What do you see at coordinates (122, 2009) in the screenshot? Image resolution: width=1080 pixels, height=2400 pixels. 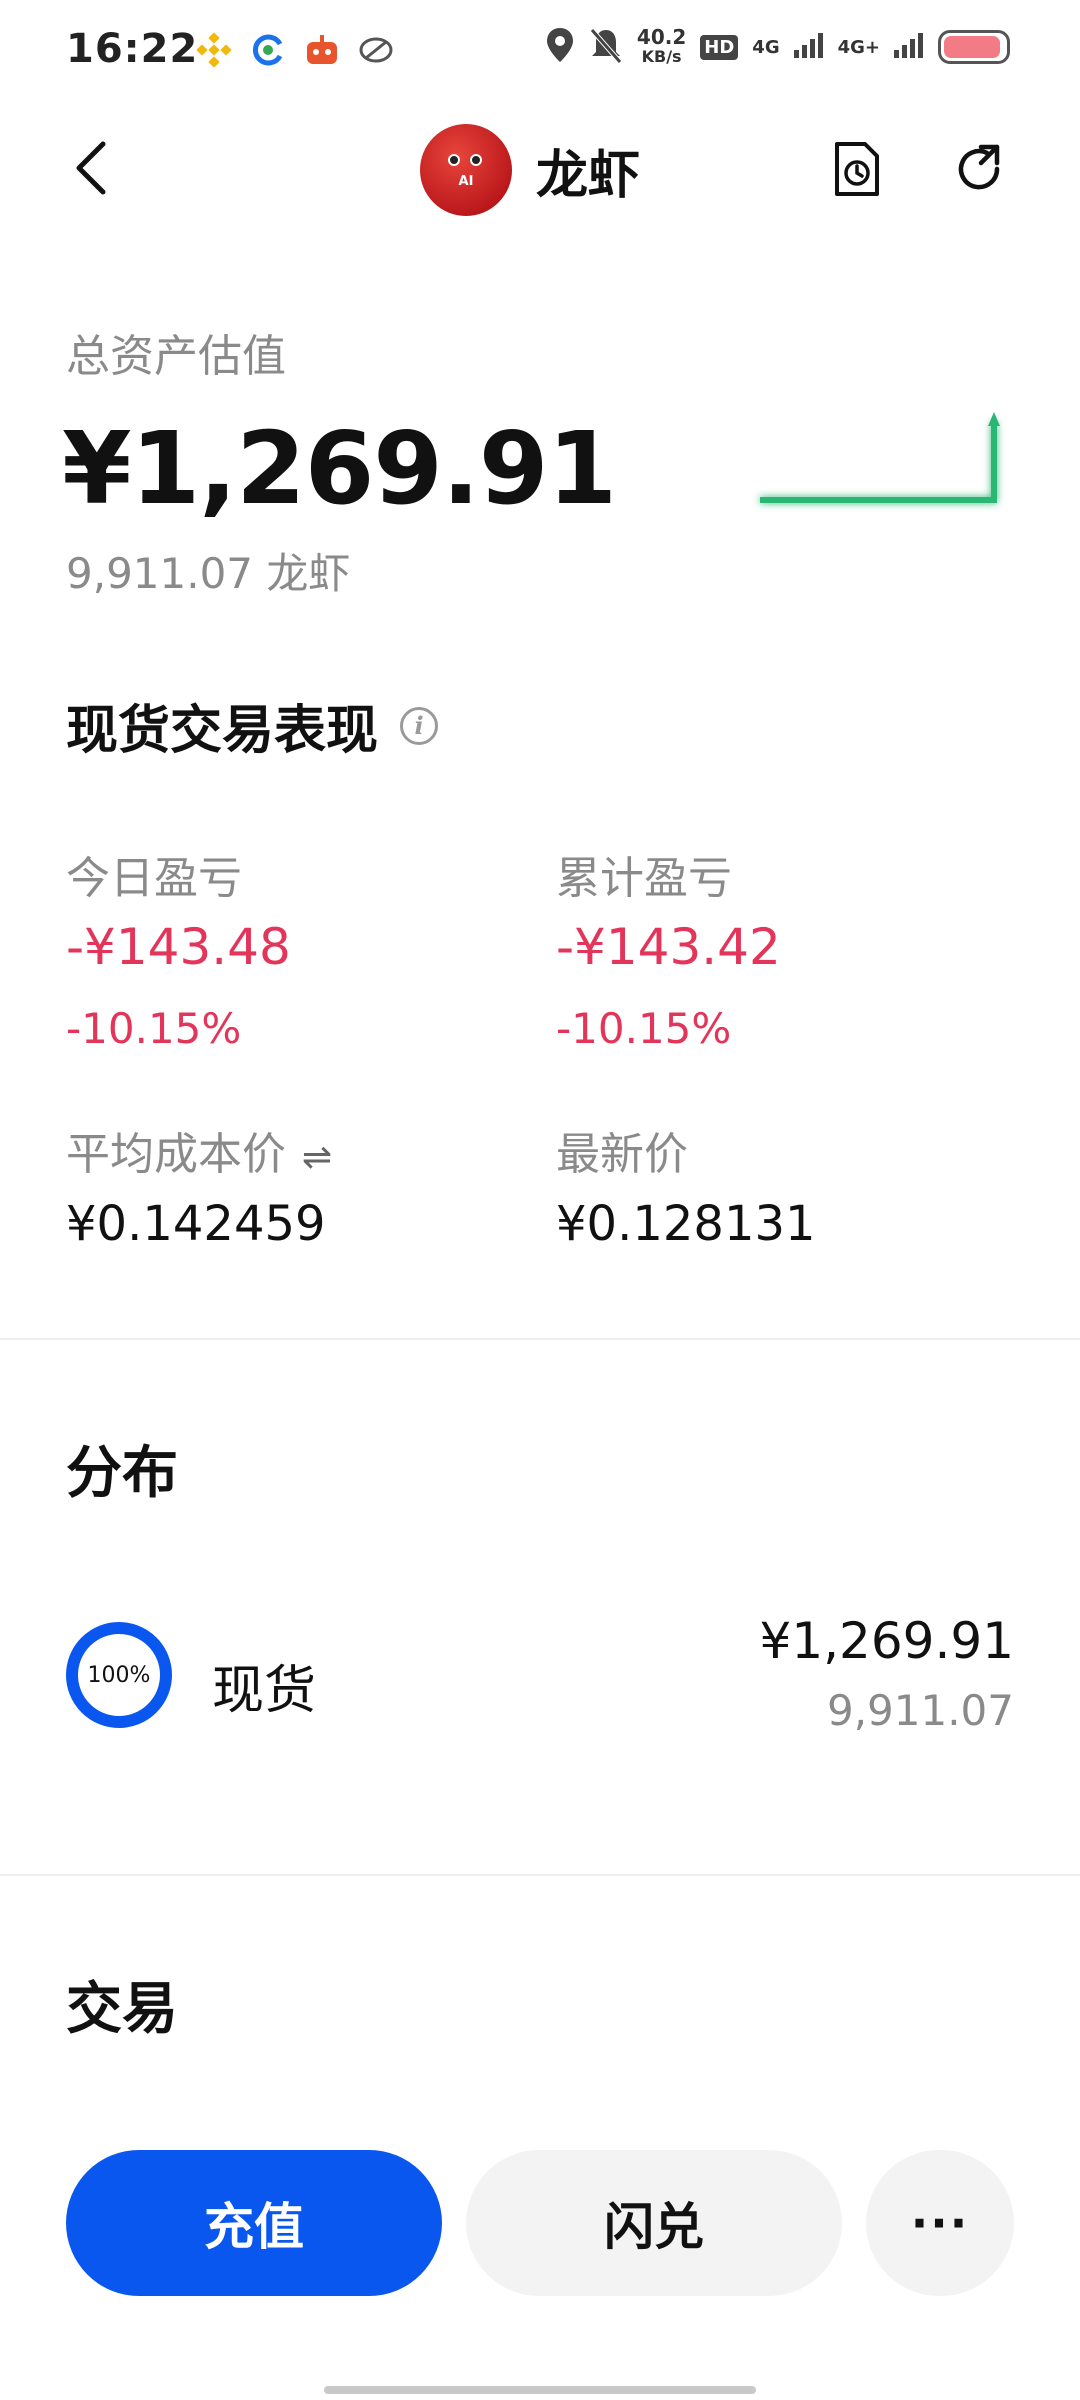 I see `trade-title: 交易` at bounding box center [122, 2009].